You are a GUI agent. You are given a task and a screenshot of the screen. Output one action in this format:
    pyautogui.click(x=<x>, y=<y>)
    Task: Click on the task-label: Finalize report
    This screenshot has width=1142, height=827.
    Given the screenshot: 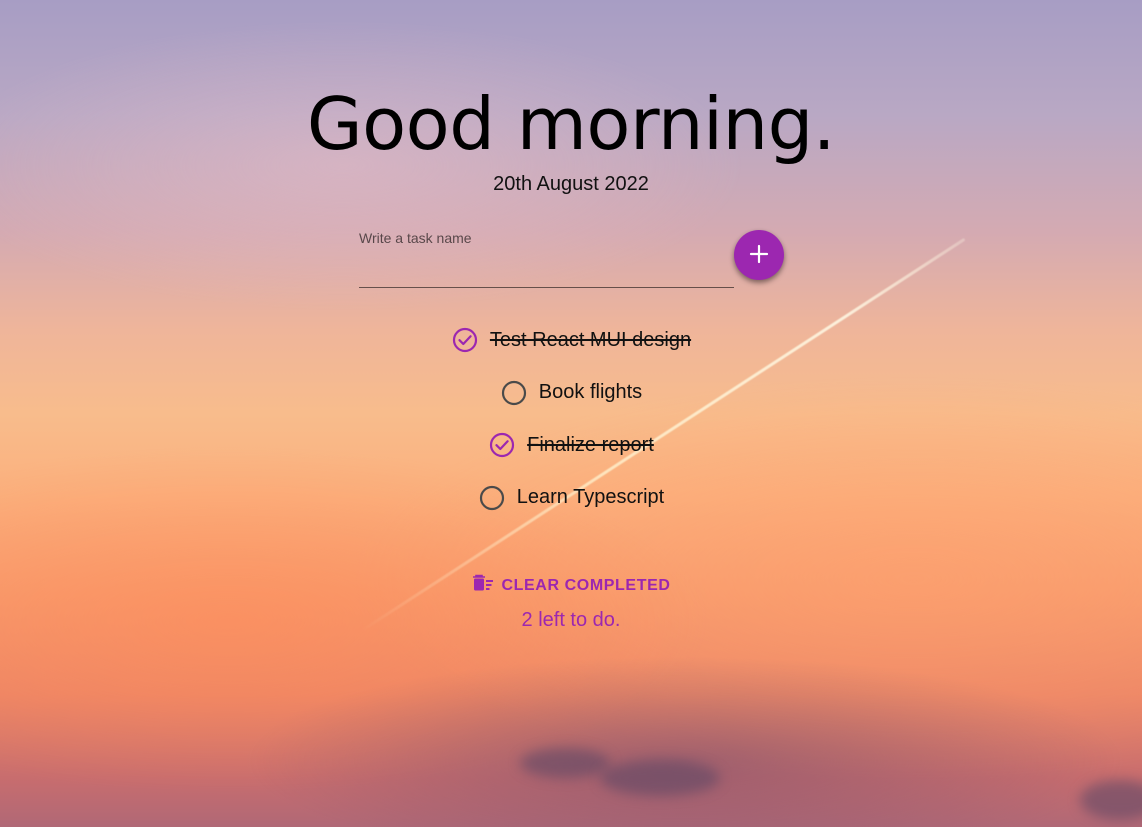 What is the action you would take?
    pyautogui.click(x=590, y=444)
    